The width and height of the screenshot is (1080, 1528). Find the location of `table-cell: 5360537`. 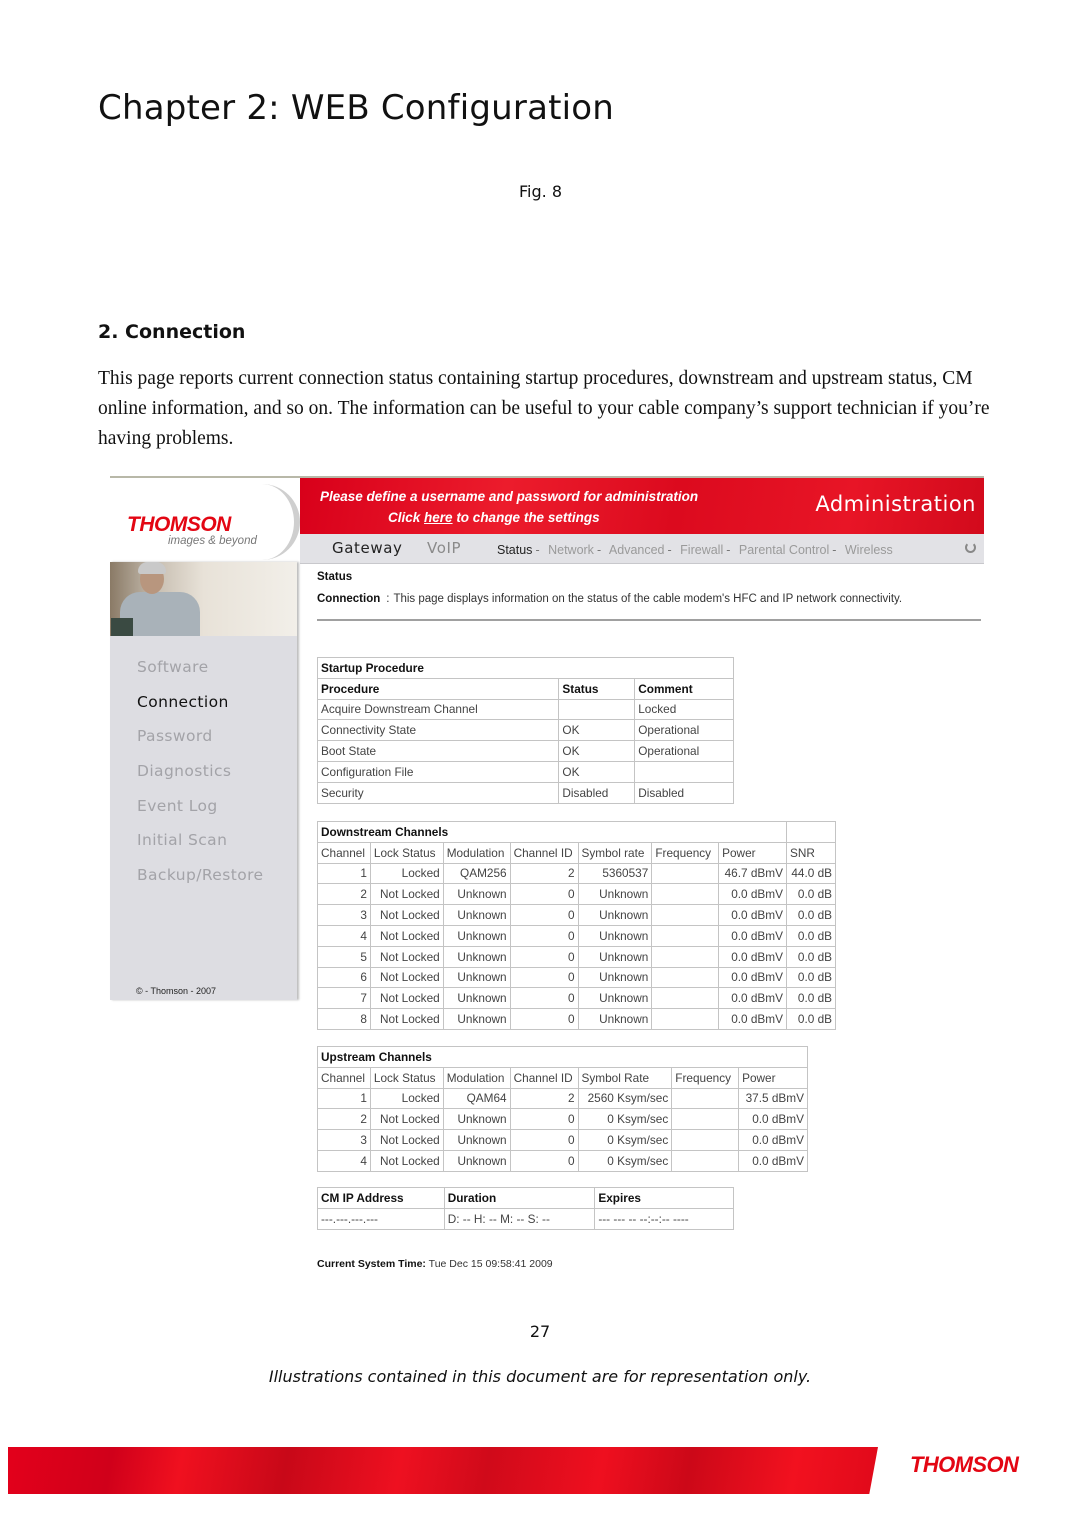

table-cell: 5360537 is located at coordinates (615, 873).